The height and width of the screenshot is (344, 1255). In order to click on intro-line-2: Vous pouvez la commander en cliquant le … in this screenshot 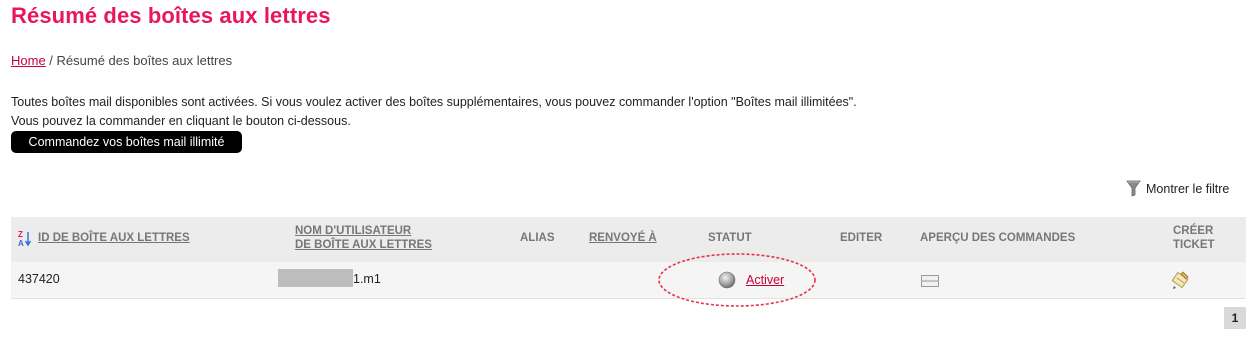, I will do `click(181, 121)`.